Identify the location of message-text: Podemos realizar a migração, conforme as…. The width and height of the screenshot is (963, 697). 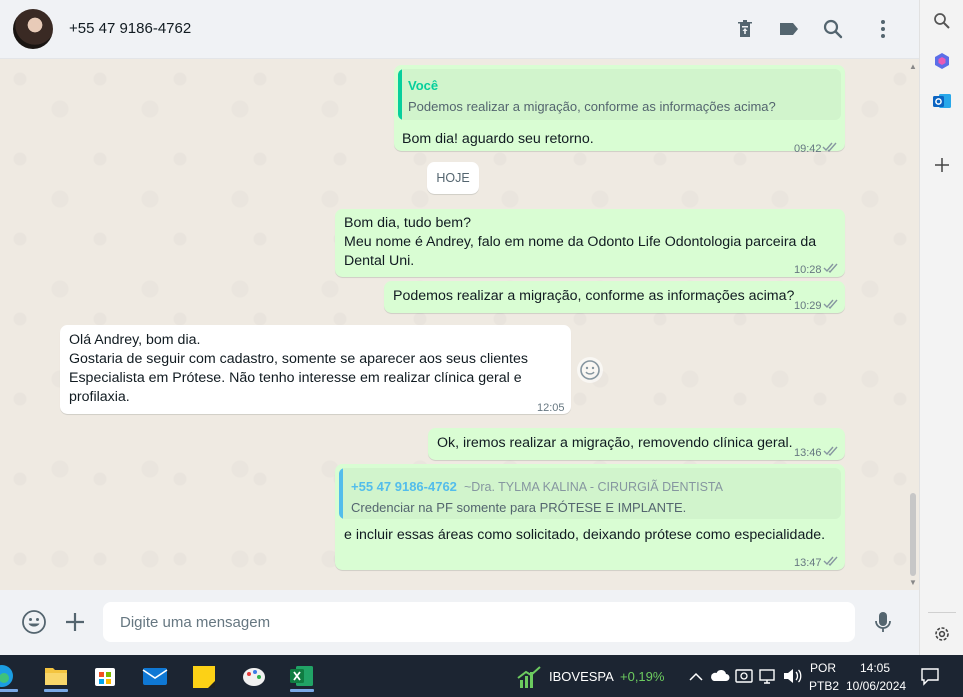
(594, 296).